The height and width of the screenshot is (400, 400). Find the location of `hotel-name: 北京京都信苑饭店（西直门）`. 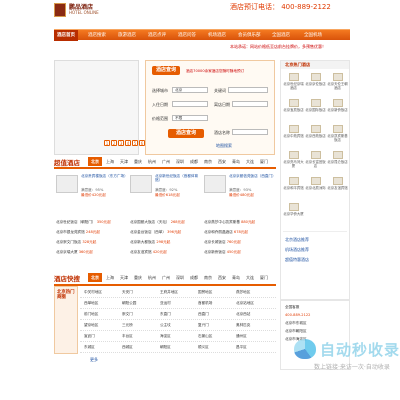

hotel-name: 北京京都信苑饭店（西直门） is located at coordinates (252, 176).